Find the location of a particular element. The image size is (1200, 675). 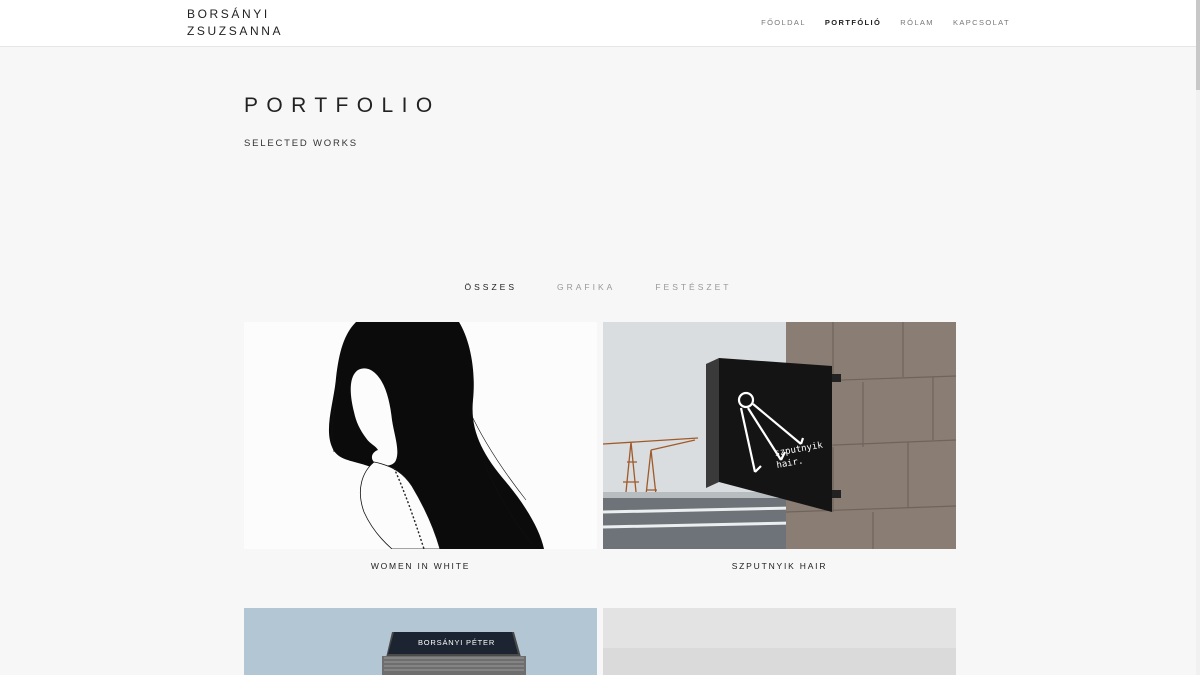

szputnyik-hair-mockup: szputnyik hair. is located at coordinates (779, 435).